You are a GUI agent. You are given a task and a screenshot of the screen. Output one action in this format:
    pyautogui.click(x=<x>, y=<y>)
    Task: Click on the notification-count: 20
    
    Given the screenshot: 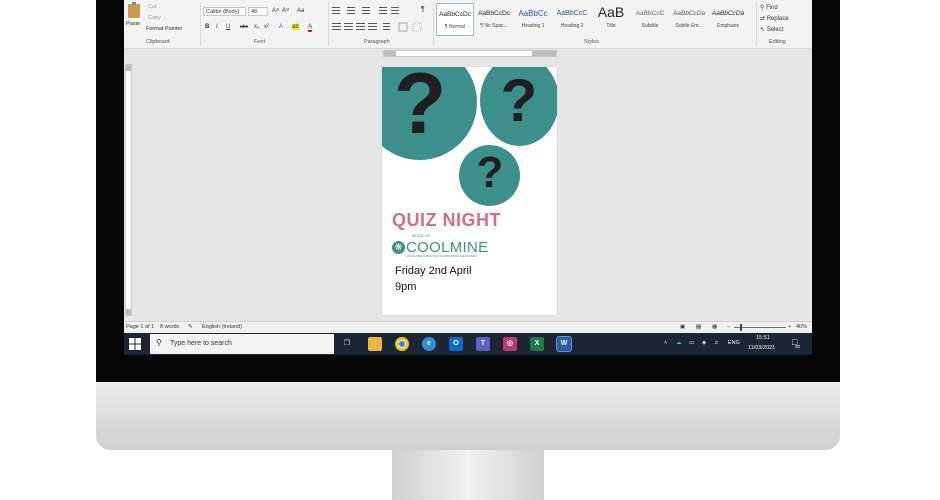 What is the action you would take?
    pyautogui.click(x=798, y=346)
    